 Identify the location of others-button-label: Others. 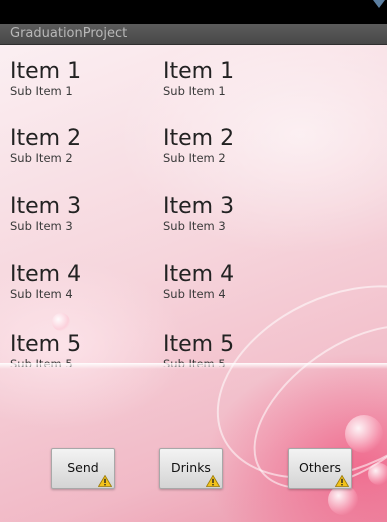
(319, 467).